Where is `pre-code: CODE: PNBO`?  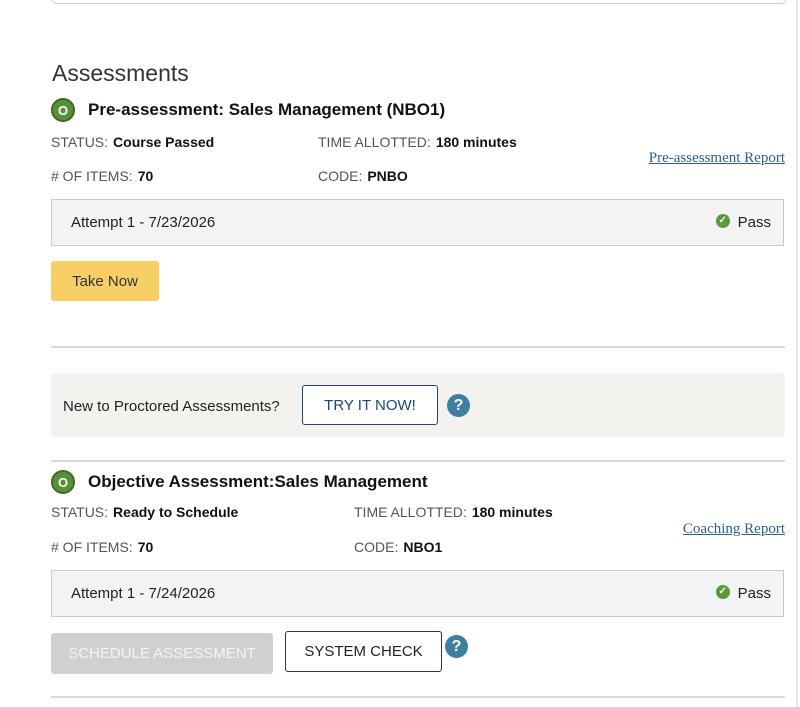 pre-code: CODE: PNBO is located at coordinates (363, 176).